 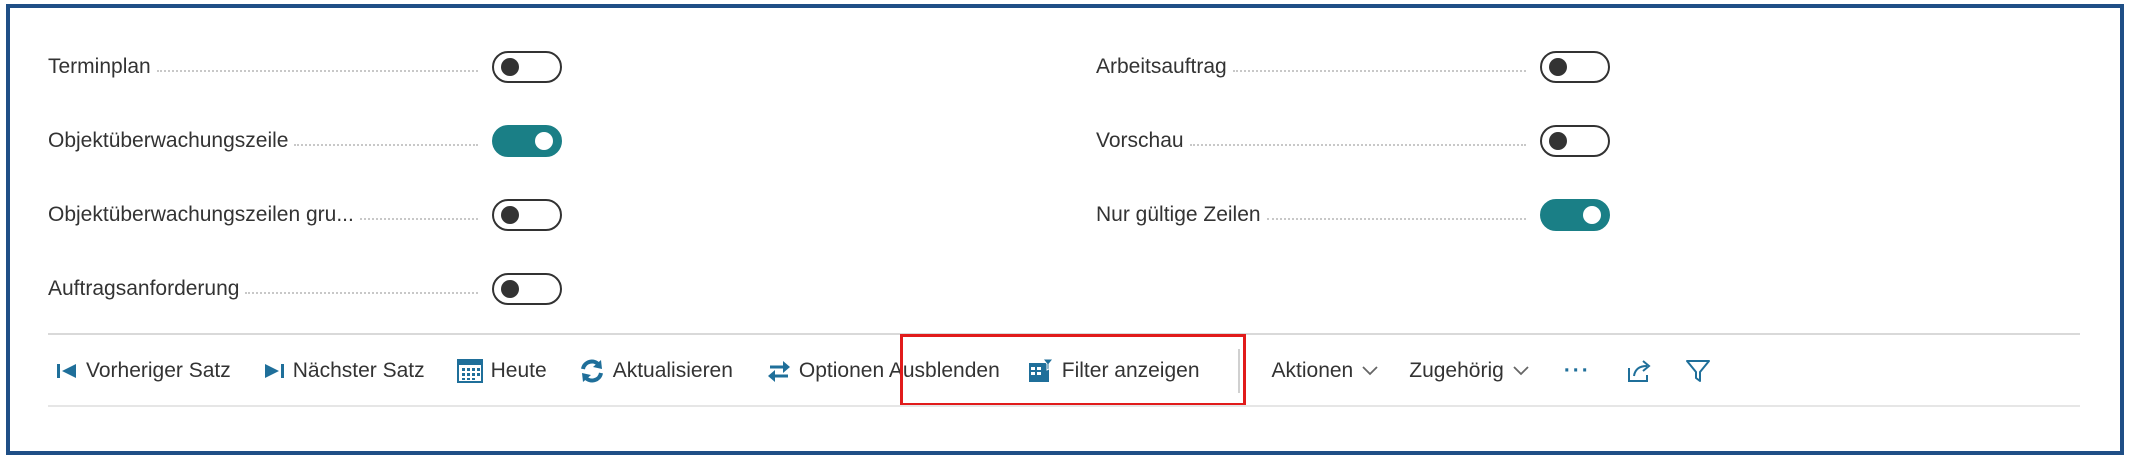 I want to click on related-menu-button: Zugehörig, so click(x=1469, y=371).